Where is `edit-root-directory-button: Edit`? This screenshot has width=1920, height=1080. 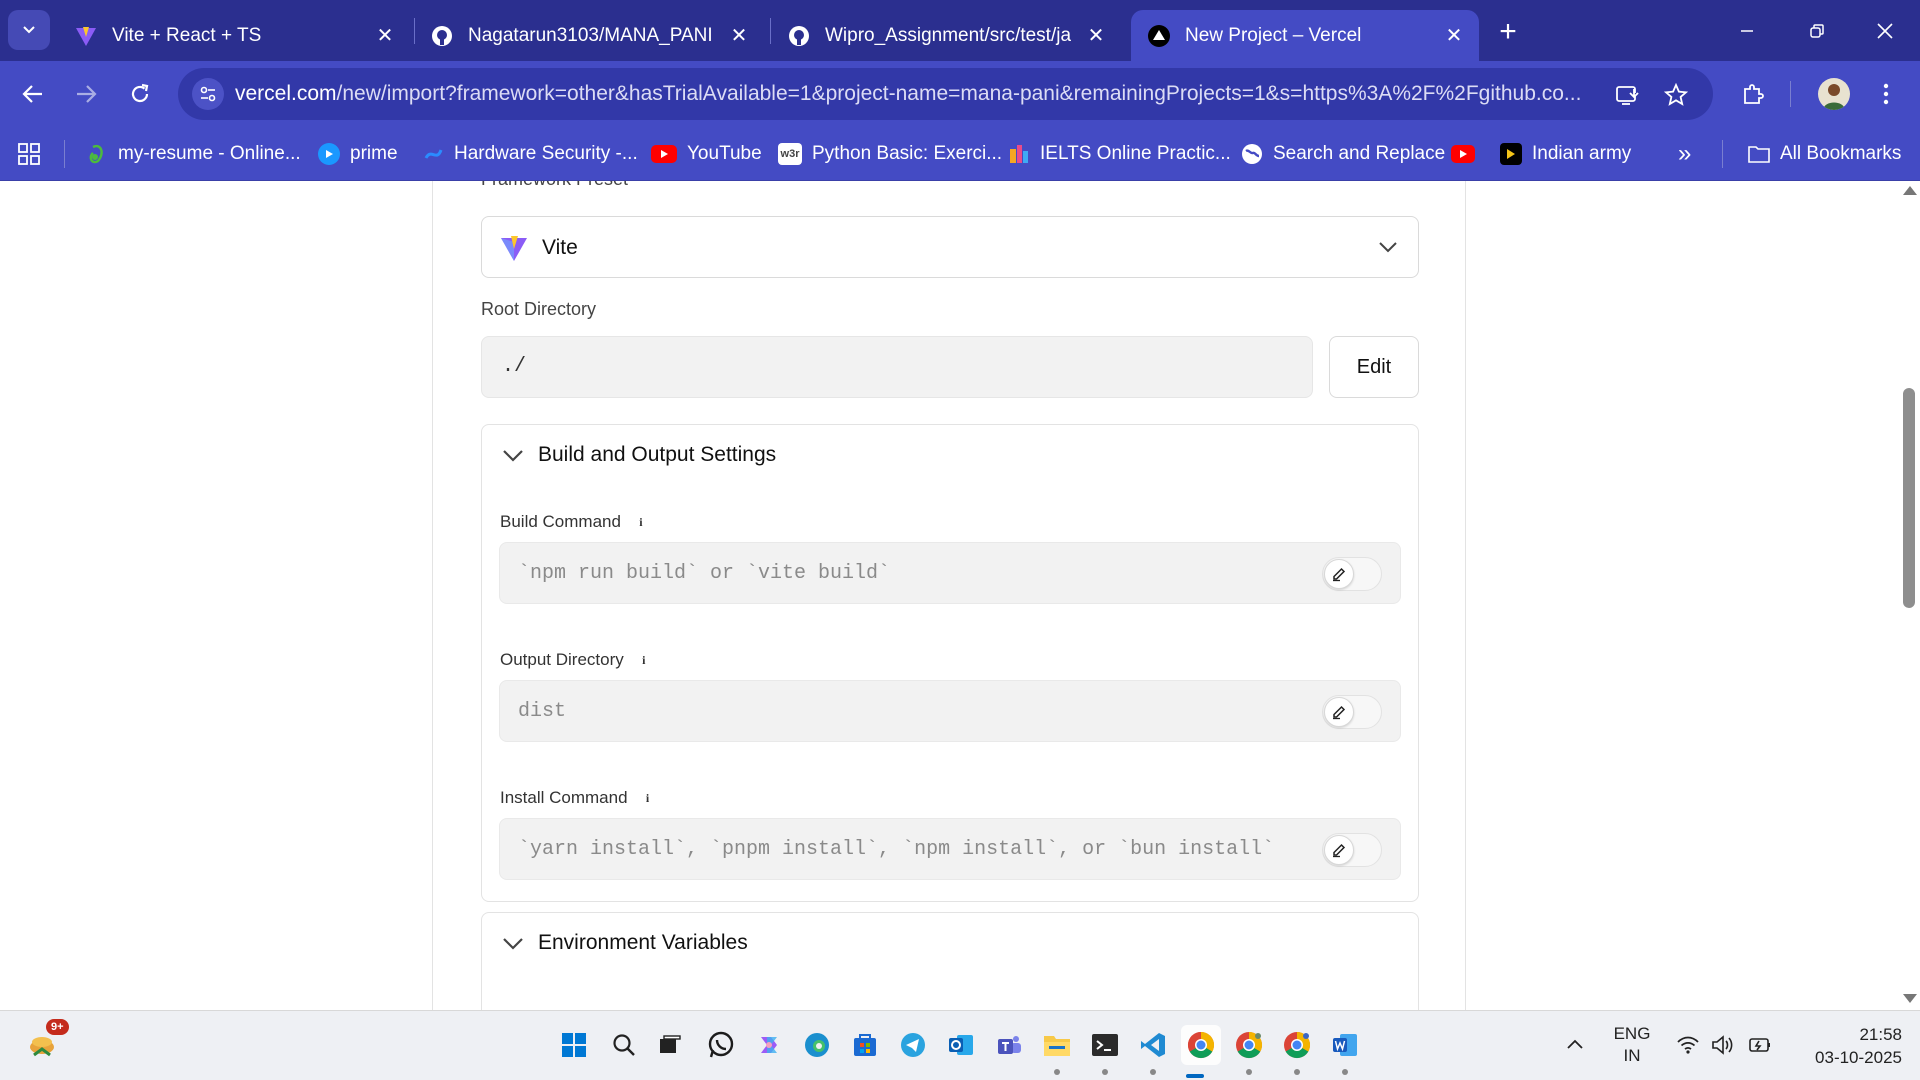 edit-root-directory-button: Edit is located at coordinates (1374, 367).